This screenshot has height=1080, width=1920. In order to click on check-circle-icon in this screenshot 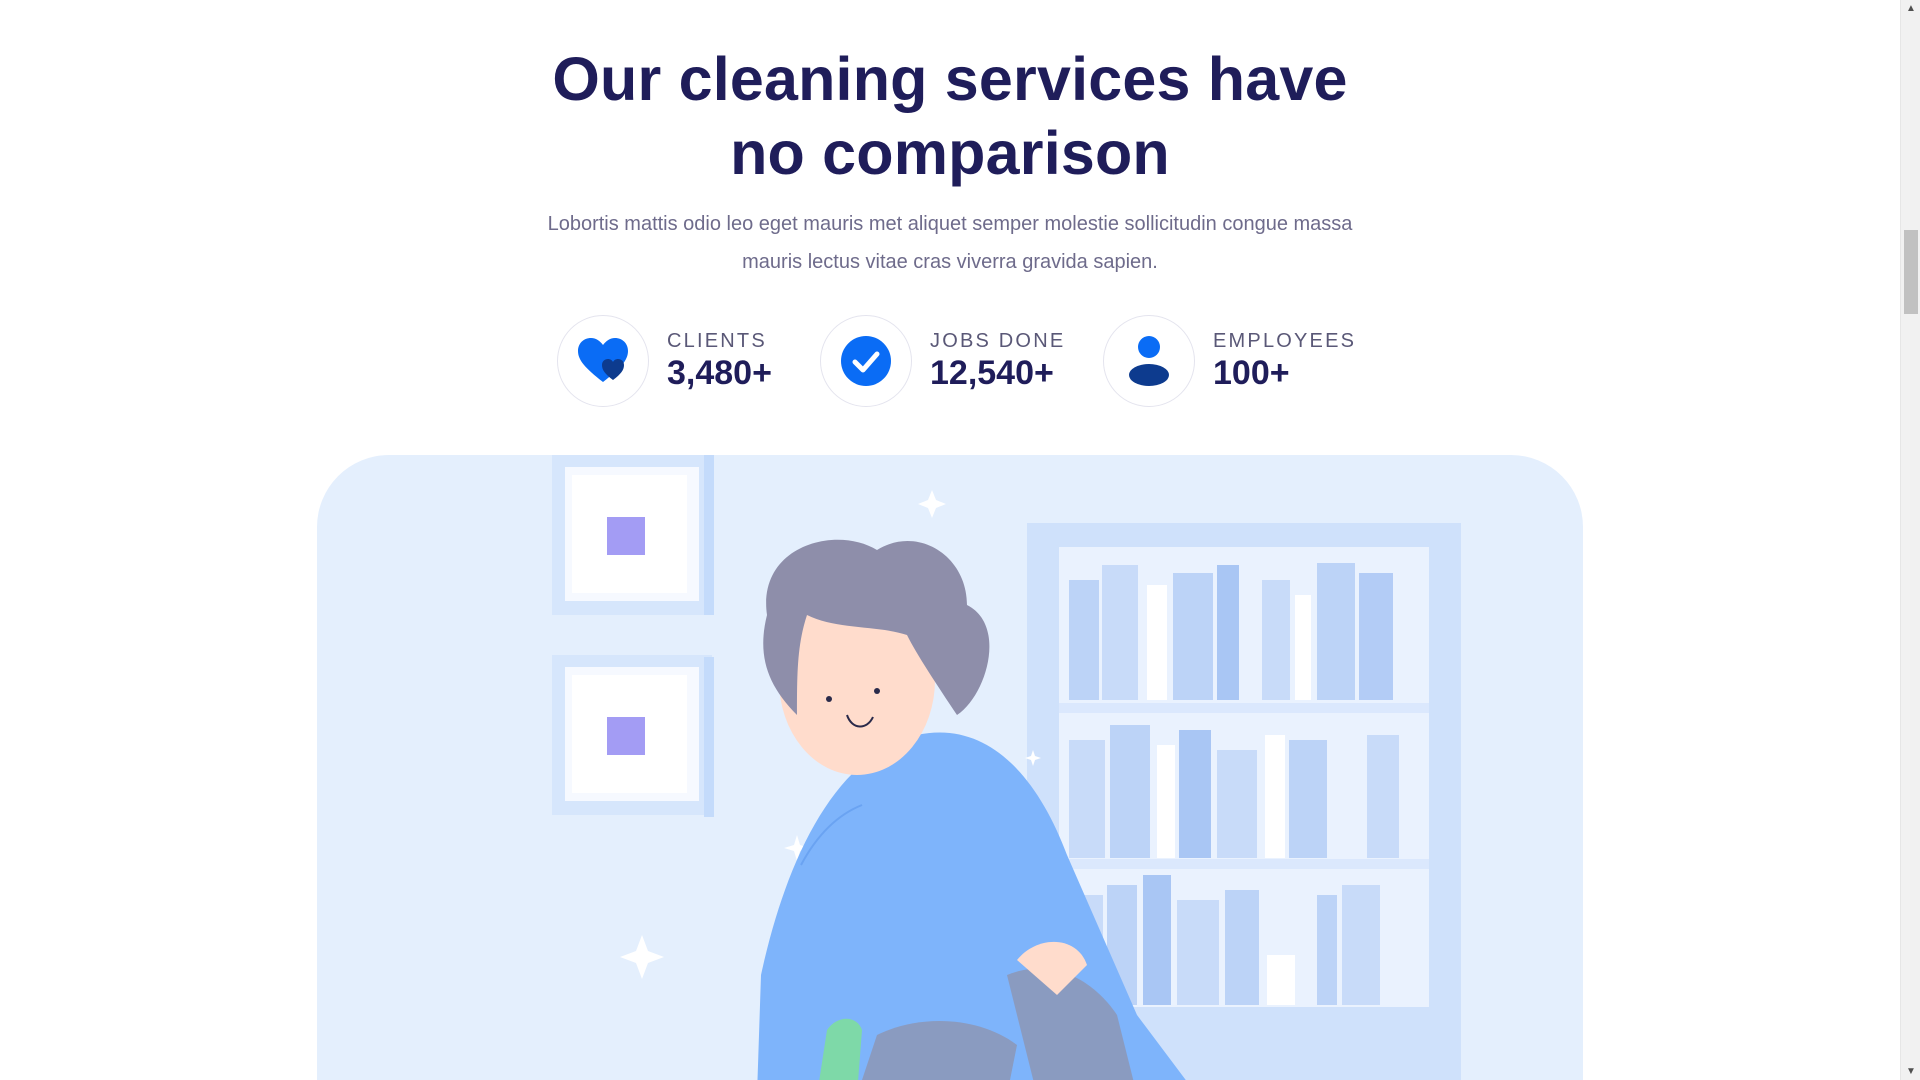, I will do `click(866, 361)`.